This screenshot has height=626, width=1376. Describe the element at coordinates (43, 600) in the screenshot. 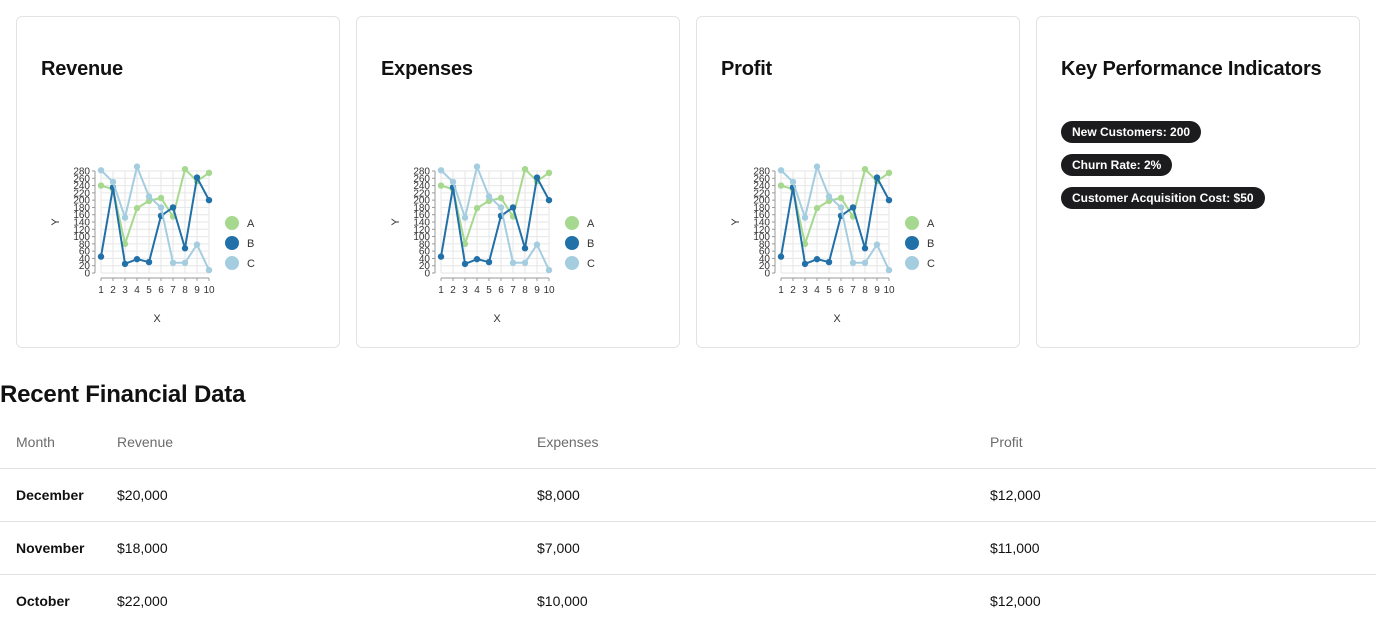

I see `cell-month: October` at that location.